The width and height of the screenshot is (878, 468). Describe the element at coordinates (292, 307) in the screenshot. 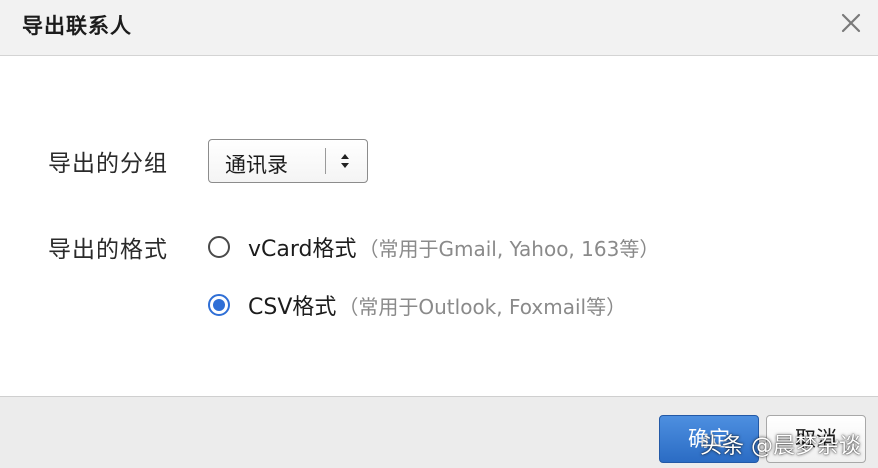

I see `csv-label: CSV格式` at that location.